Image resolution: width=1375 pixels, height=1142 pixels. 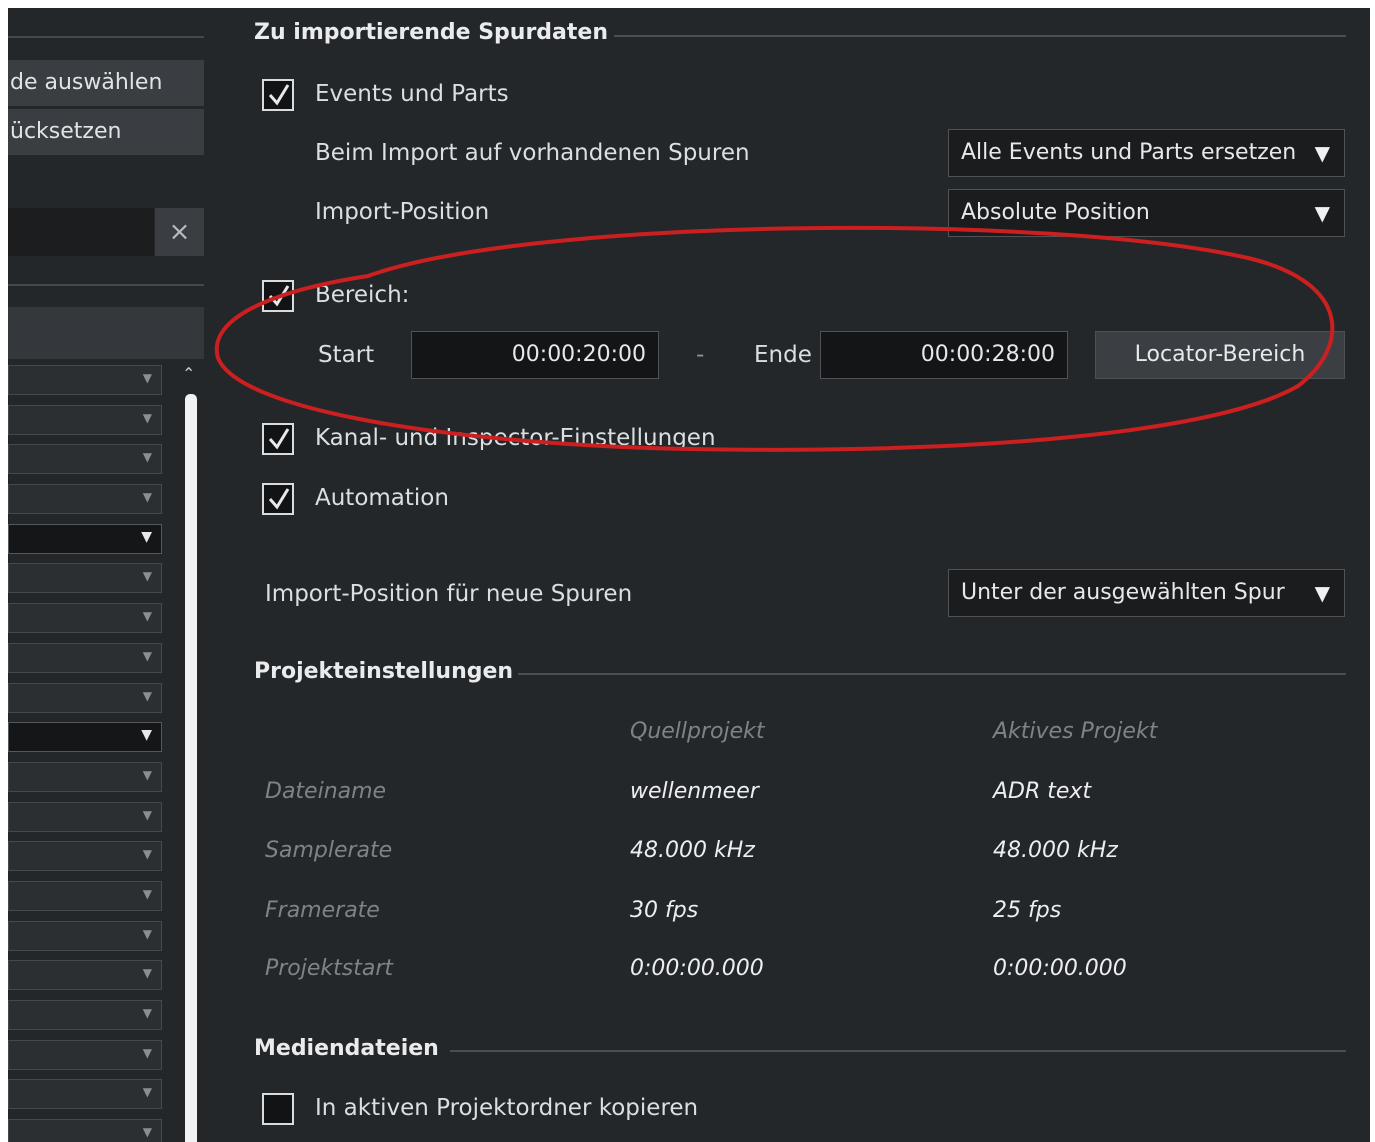 I want to click on active-filename: ADR text, so click(x=1042, y=791).